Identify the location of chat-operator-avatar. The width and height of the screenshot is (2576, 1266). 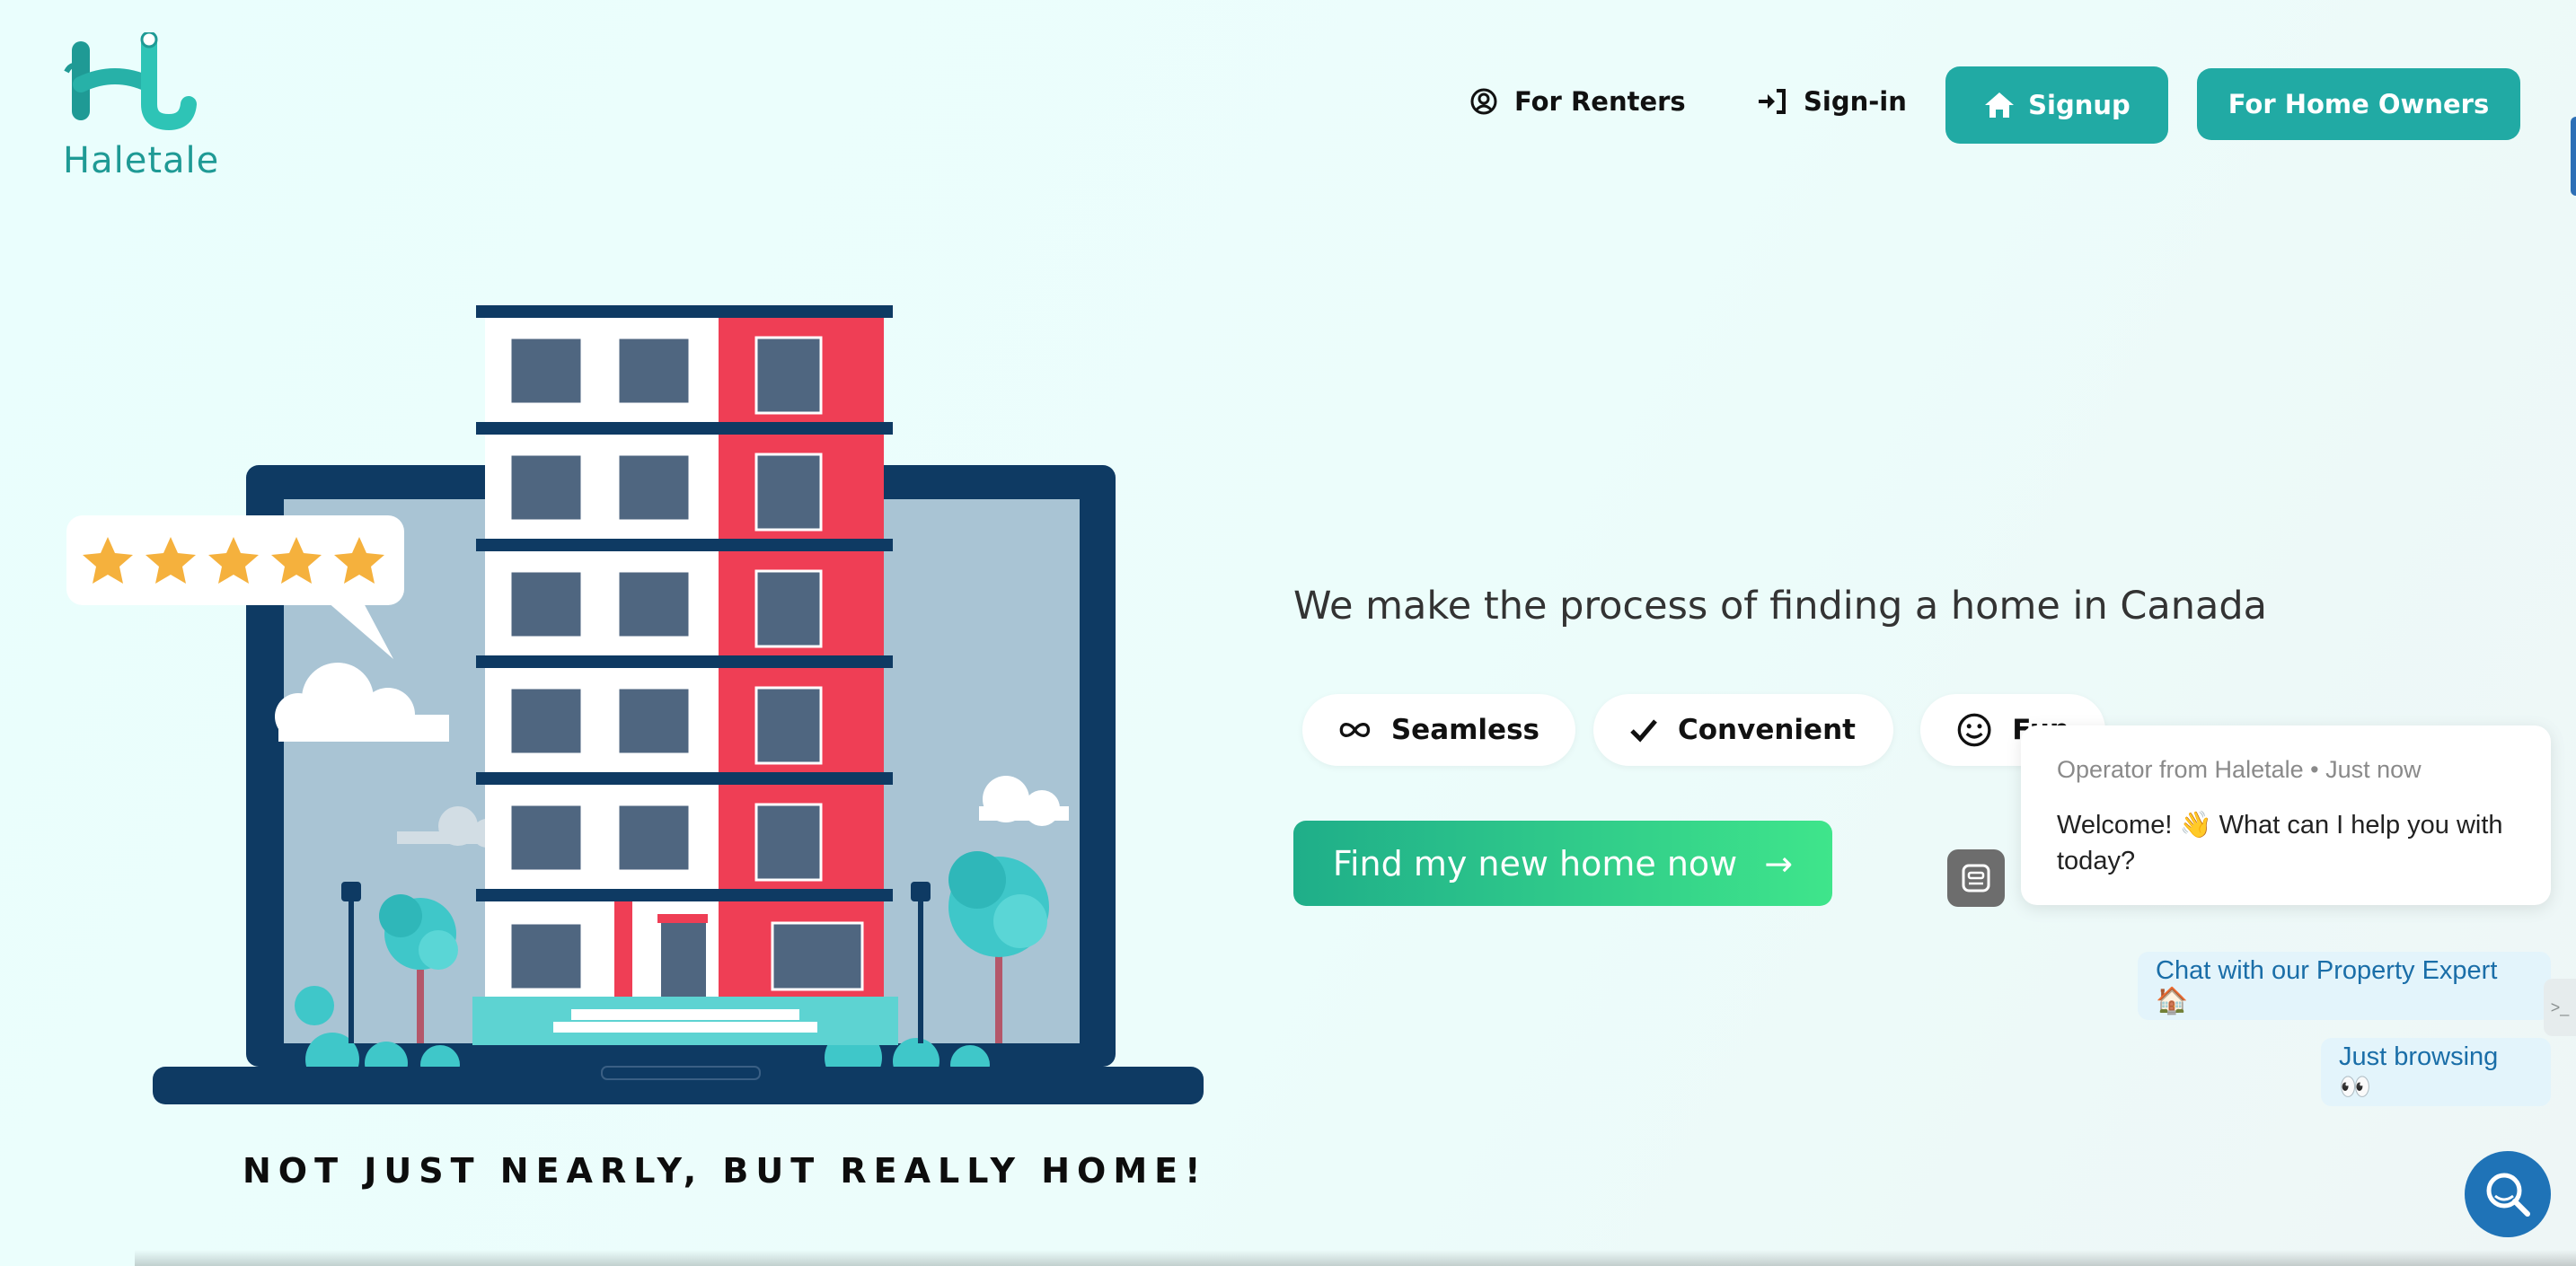
(1976, 878).